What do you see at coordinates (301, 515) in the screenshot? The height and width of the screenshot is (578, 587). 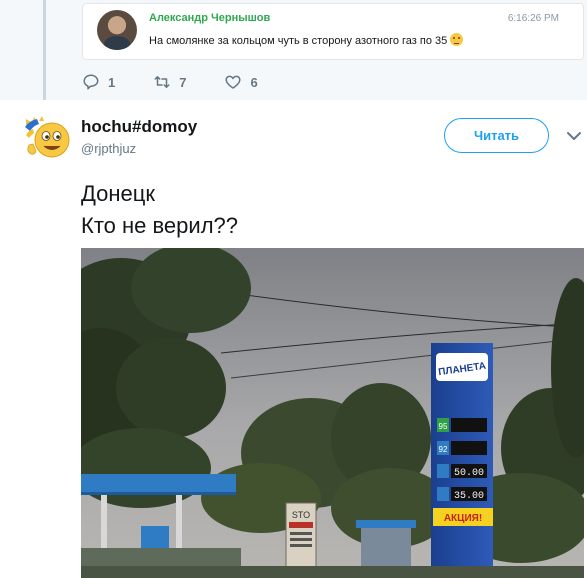 I see `svg-text: STO` at bounding box center [301, 515].